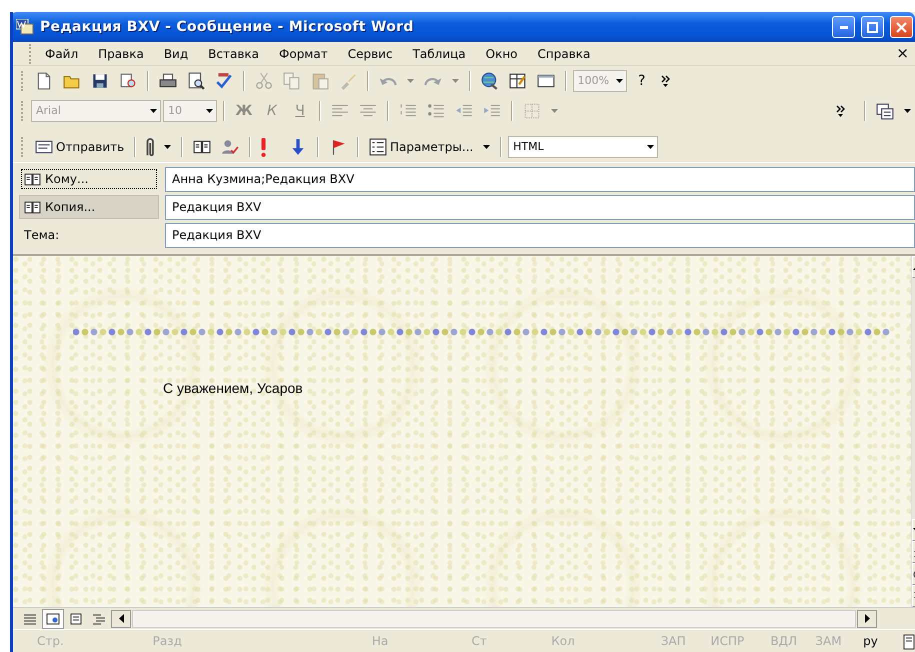  What do you see at coordinates (128, 81) in the screenshot?
I see `document-magnifier-icon` at bounding box center [128, 81].